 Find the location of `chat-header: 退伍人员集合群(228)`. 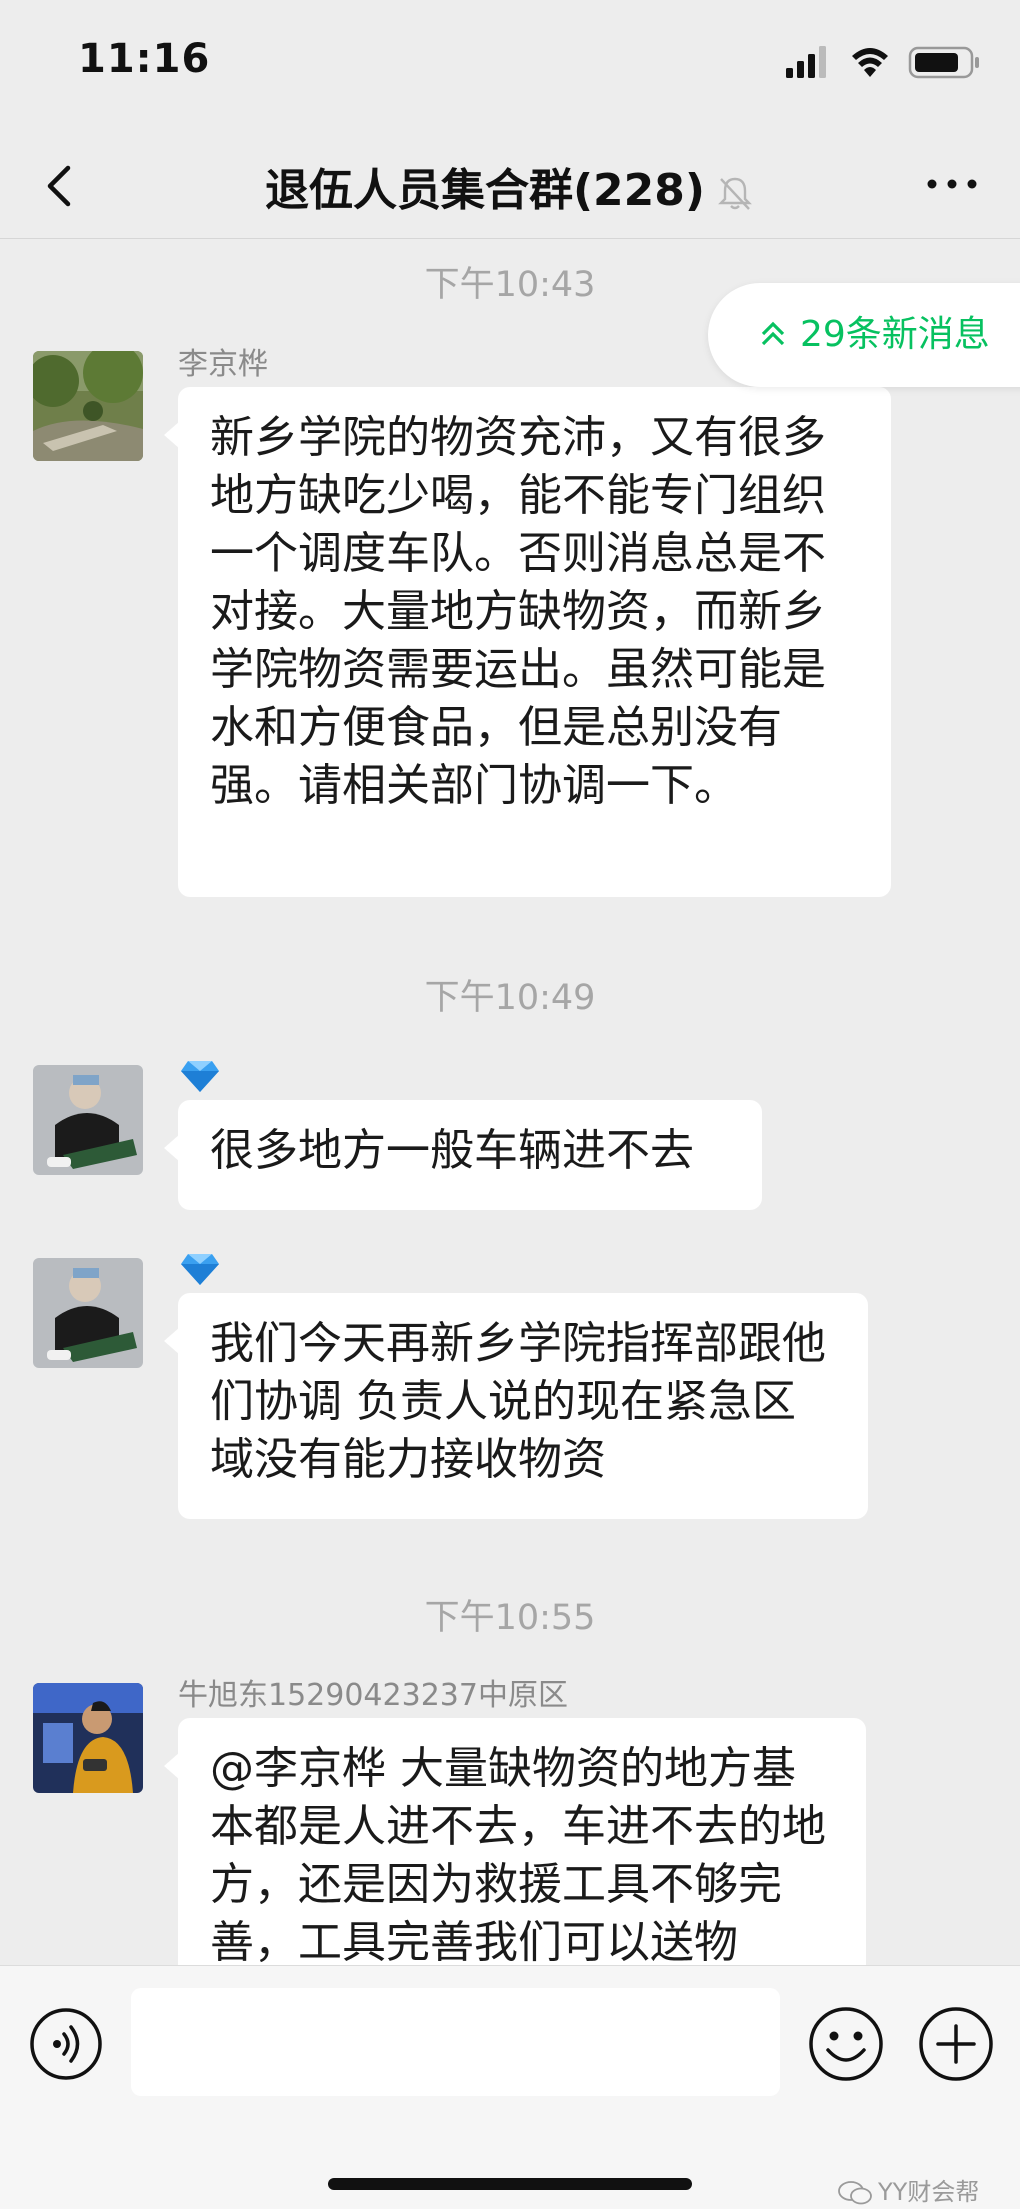

chat-header: 退伍人员集合群(228) is located at coordinates (510, 184).